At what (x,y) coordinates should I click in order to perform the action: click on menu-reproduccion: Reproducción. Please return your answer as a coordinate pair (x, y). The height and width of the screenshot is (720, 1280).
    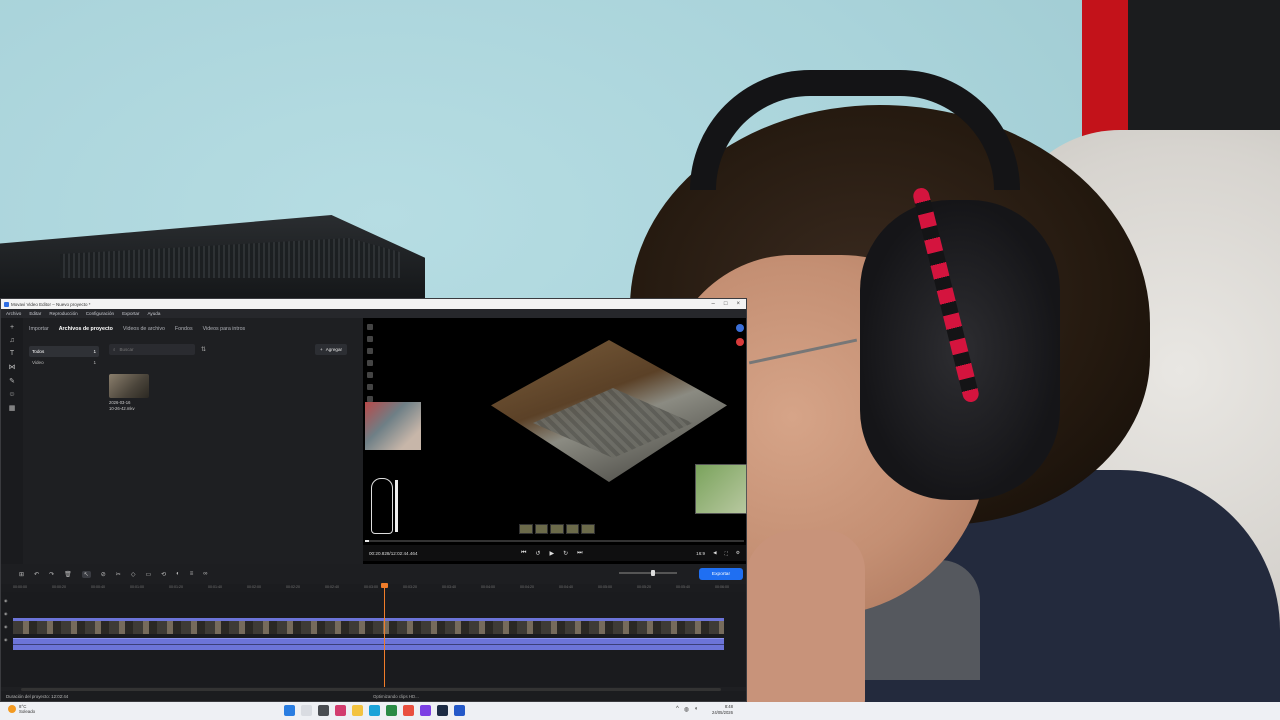
    Looking at the image, I should click on (63, 313).